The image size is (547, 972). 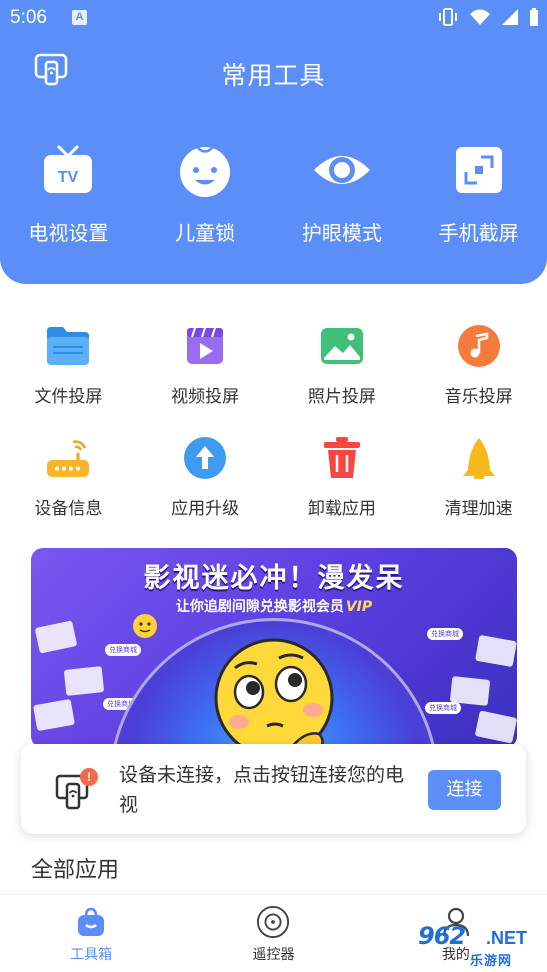 What do you see at coordinates (91, 922) in the screenshot?
I see `bag-icon` at bounding box center [91, 922].